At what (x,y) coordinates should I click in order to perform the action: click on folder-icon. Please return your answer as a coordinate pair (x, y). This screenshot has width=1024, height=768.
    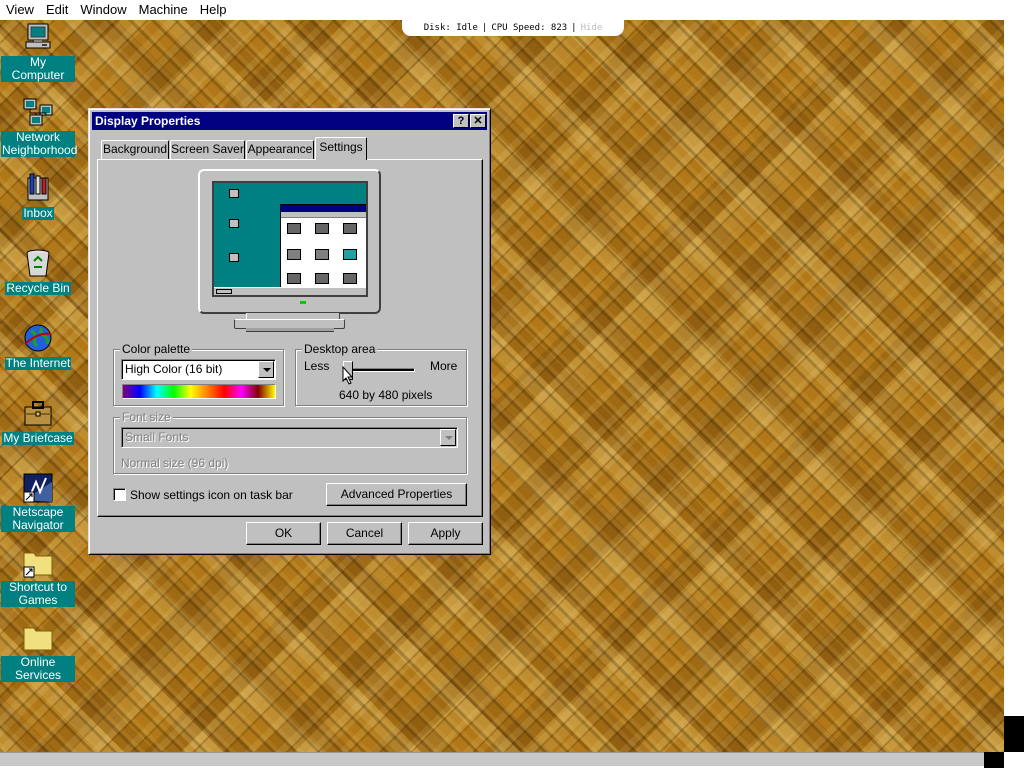
    Looking at the image, I should click on (38, 638).